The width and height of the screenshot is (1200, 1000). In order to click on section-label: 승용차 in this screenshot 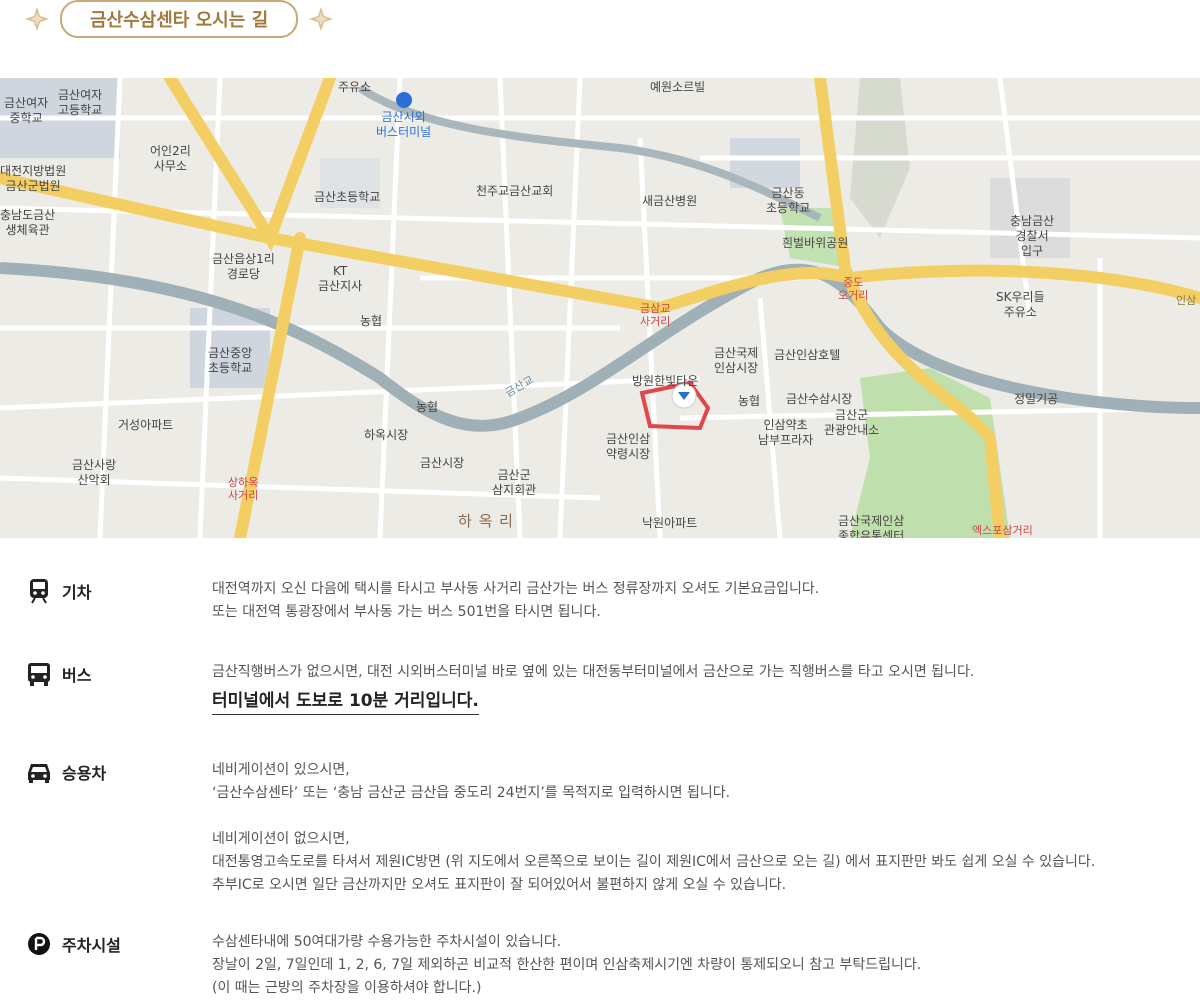, I will do `click(84, 773)`.